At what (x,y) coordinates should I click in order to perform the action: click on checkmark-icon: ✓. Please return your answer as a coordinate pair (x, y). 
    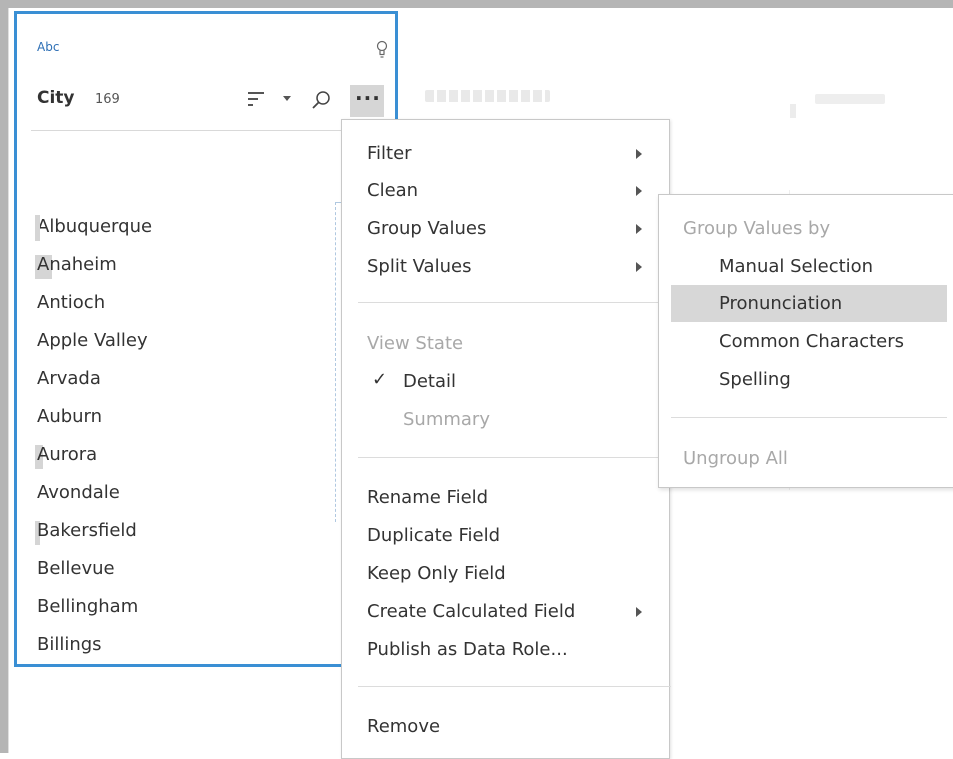
    Looking at the image, I should click on (380, 379).